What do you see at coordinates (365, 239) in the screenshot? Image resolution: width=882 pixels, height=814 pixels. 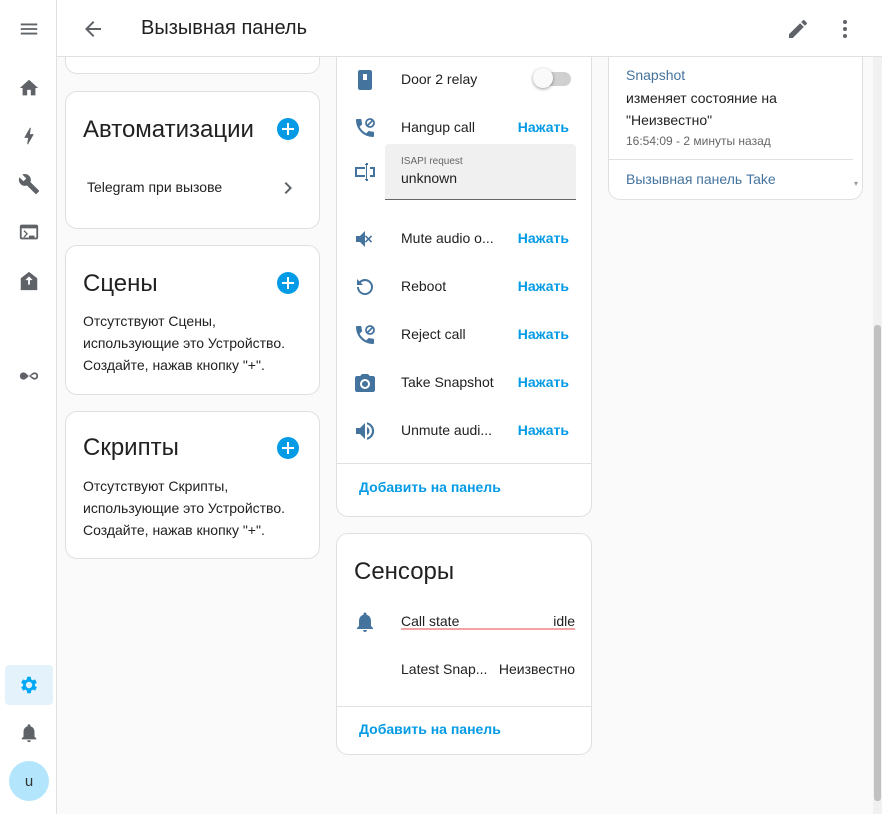 I see `volume-mute-icon` at bounding box center [365, 239].